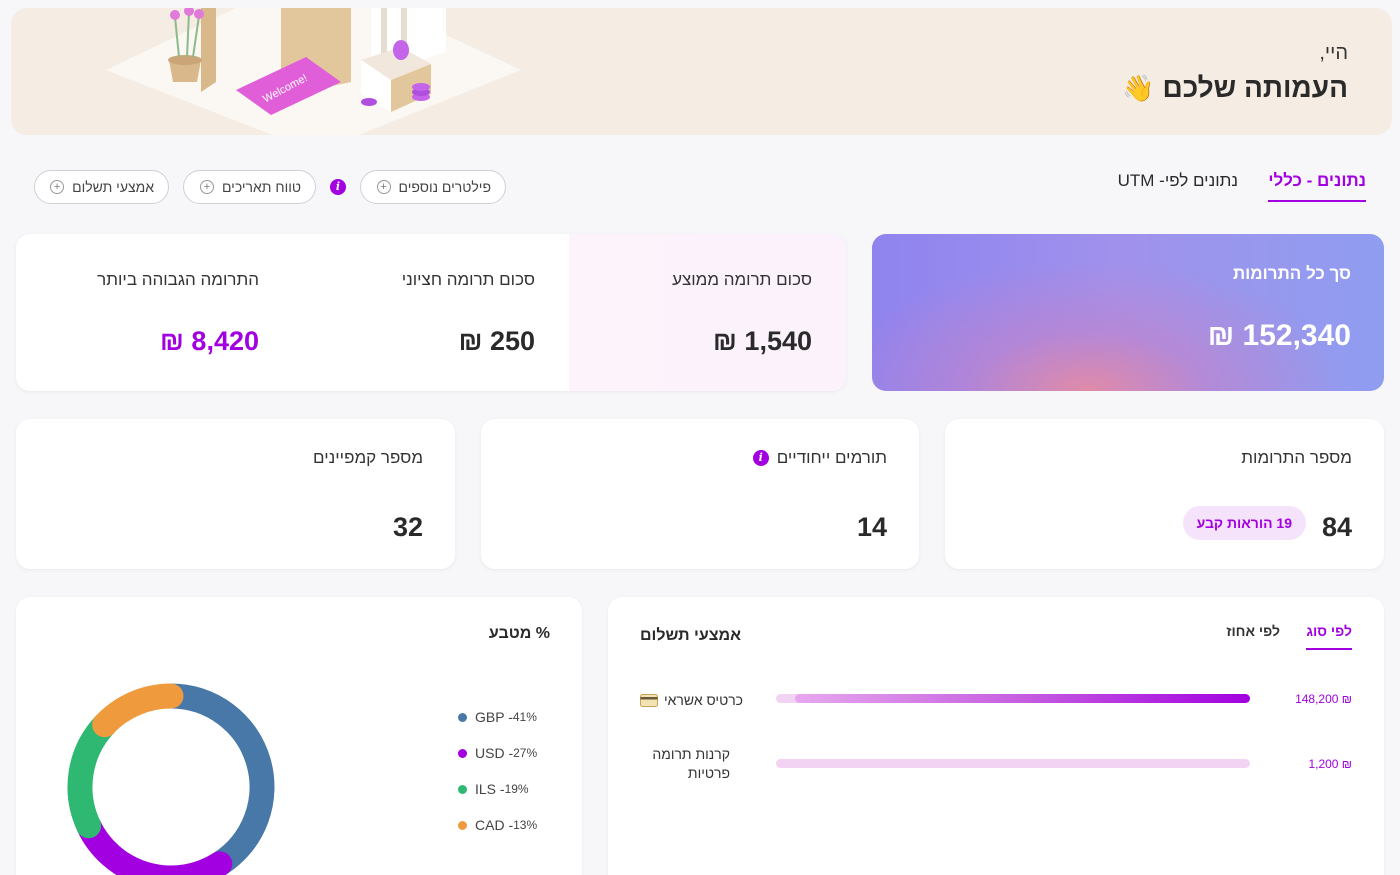 This screenshot has height=875, width=1400. Describe the element at coordinates (516, 789) in the screenshot. I see `legend-pct: 19%` at that location.